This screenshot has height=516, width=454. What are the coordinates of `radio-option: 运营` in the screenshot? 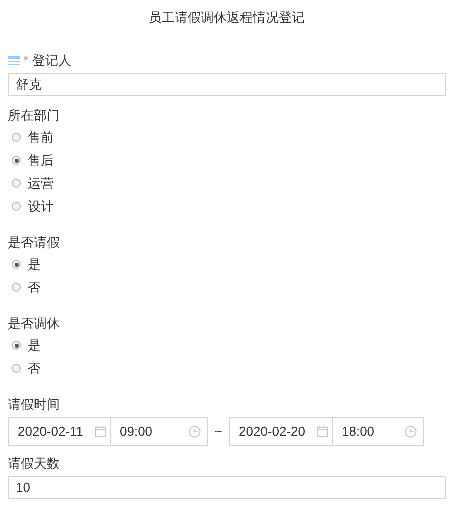 It's located at (227, 183).